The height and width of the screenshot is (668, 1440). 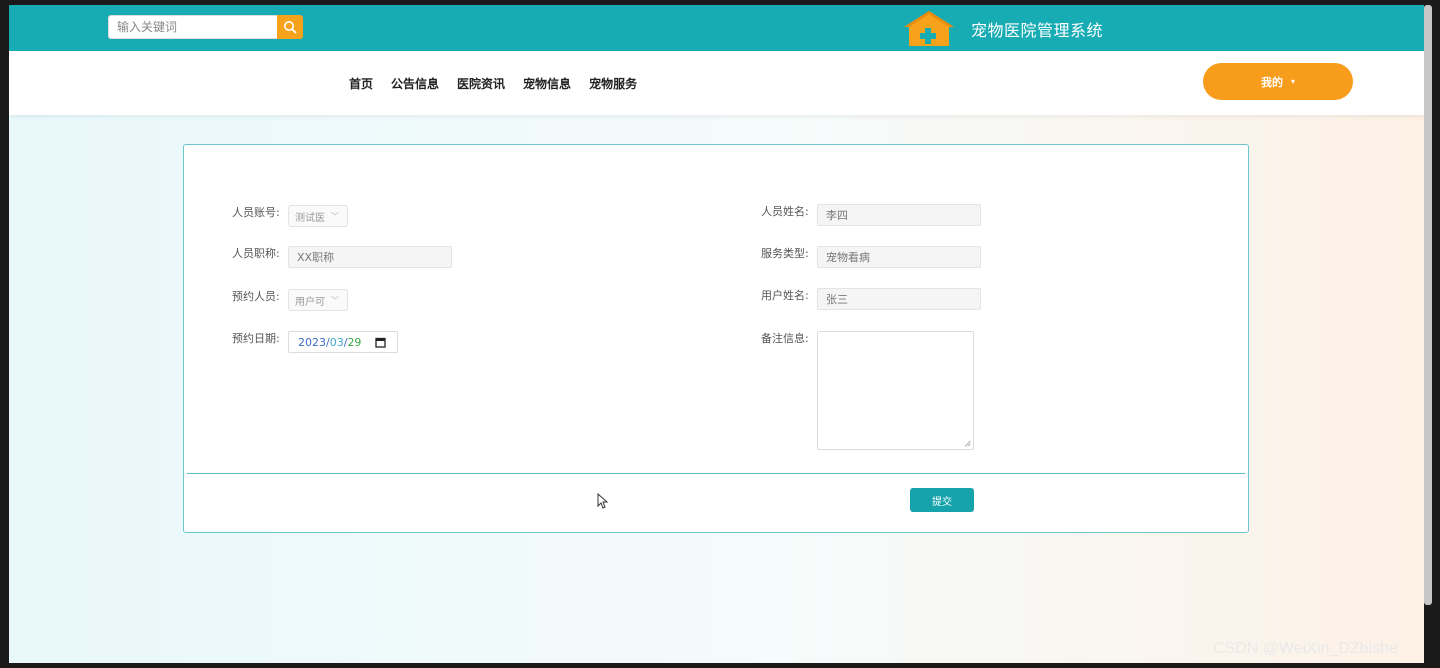 What do you see at coordinates (310, 302) in the screenshot?
I see `booker-value: 用户可` at bounding box center [310, 302].